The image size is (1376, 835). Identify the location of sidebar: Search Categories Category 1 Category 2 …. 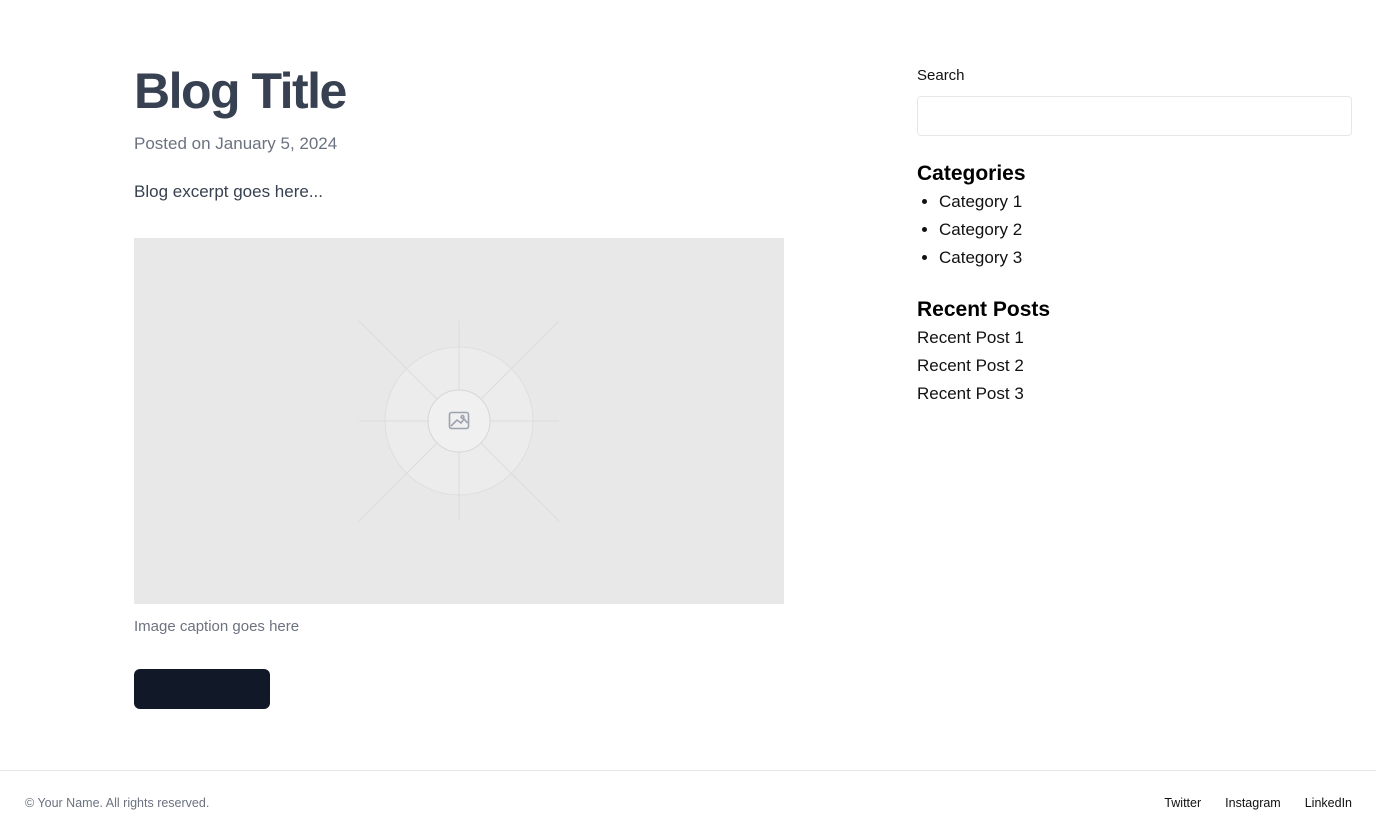
(1134, 237).